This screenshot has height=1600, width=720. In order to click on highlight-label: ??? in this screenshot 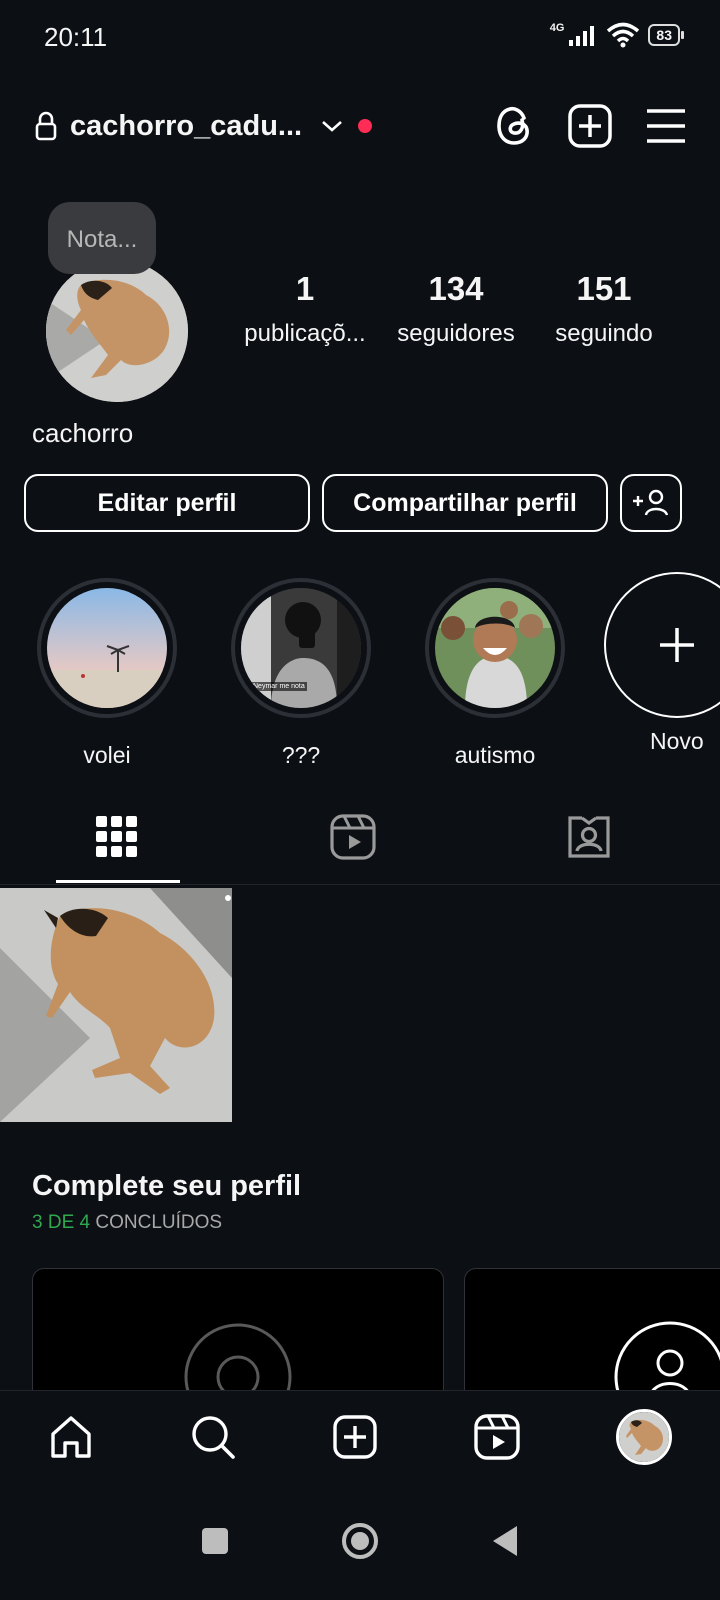, I will do `click(301, 755)`.